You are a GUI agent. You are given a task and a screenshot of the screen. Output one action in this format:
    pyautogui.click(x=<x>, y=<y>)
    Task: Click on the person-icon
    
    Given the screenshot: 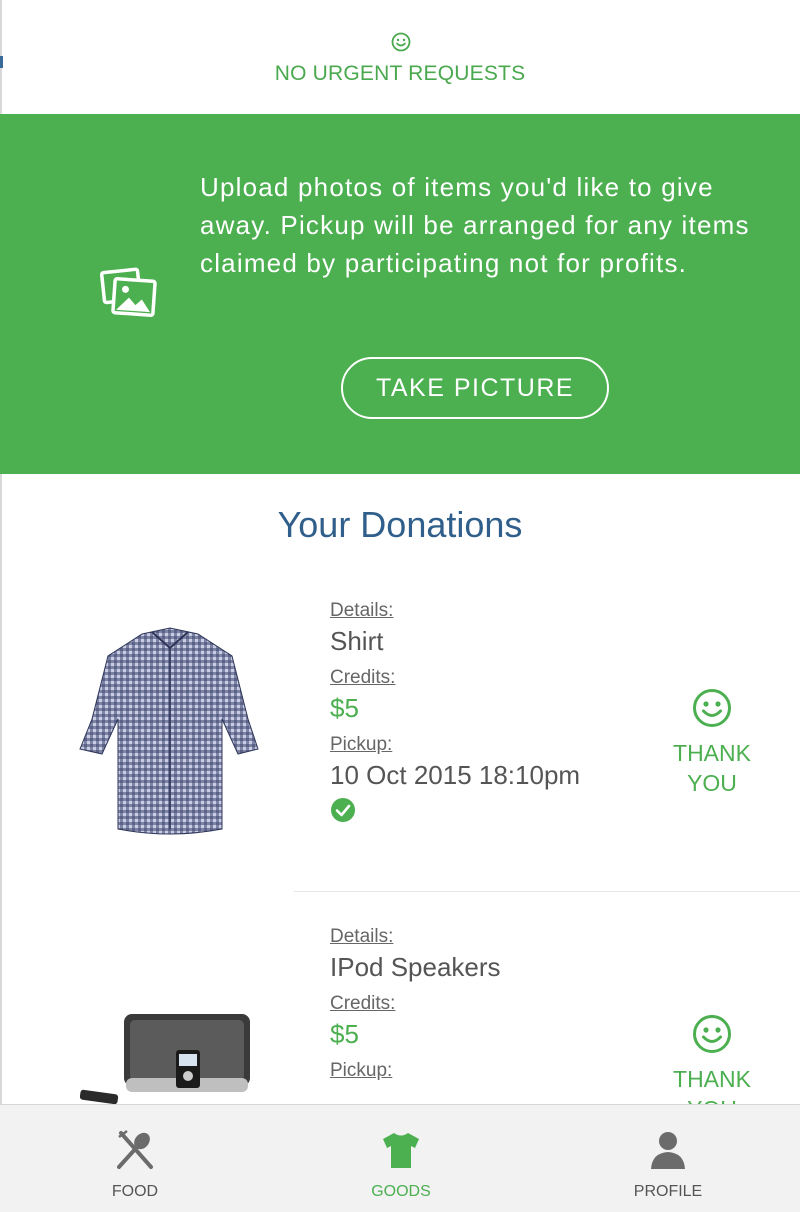 What is the action you would take?
    pyautogui.click(x=668, y=1150)
    